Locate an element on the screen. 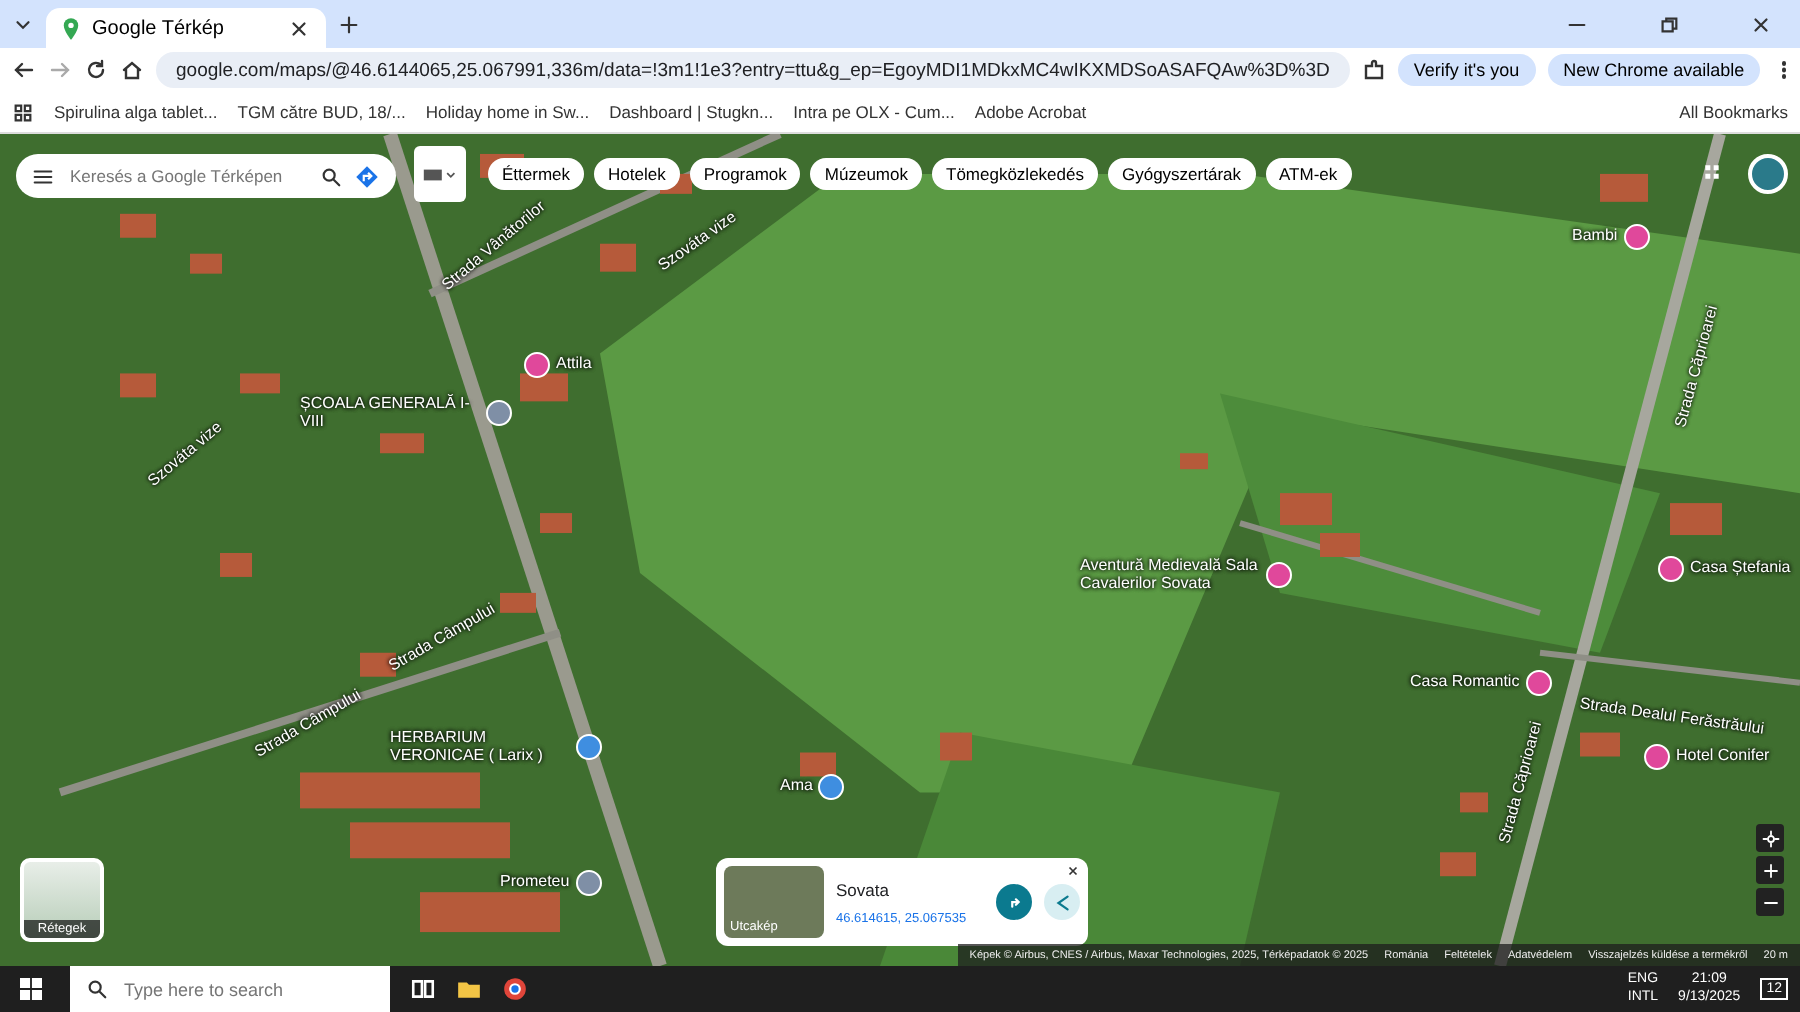 Image resolution: width=1800 pixels, height=1012 pixels. zoom-out-button is located at coordinates (1770, 902).